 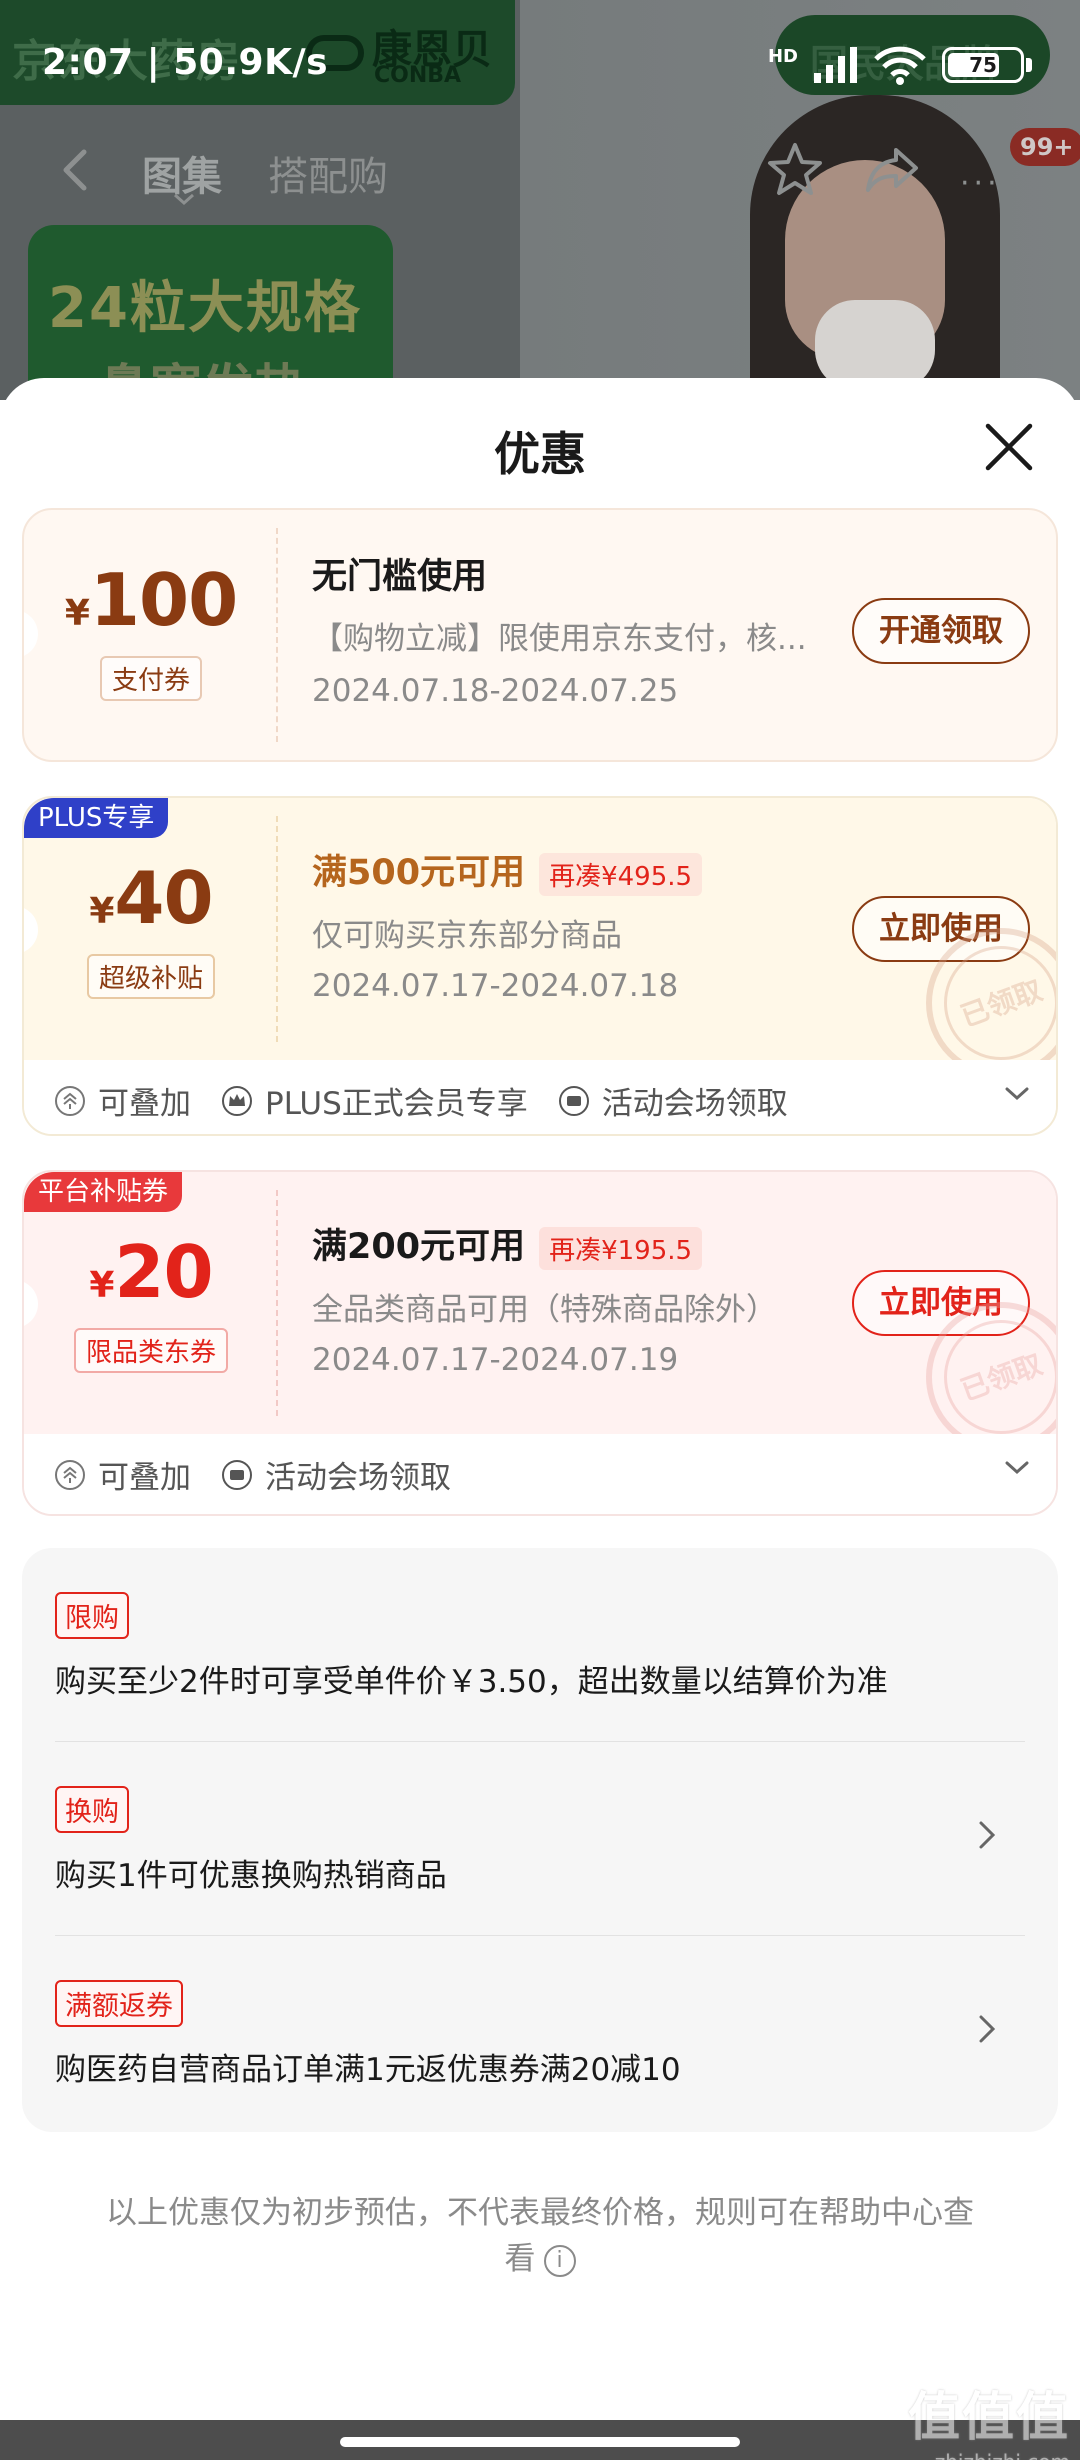 I want to click on coupon-type-label: 限品类东券, so click(x=150, y=1350).